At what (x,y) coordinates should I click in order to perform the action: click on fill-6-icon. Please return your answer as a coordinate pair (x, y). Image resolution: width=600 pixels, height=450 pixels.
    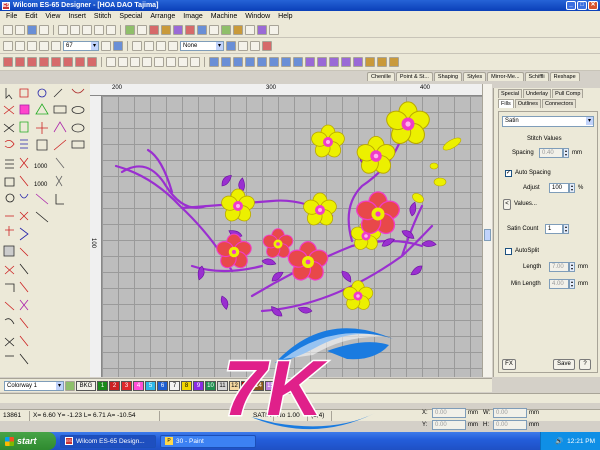
    Looking at the image, I should click on (274, 62).